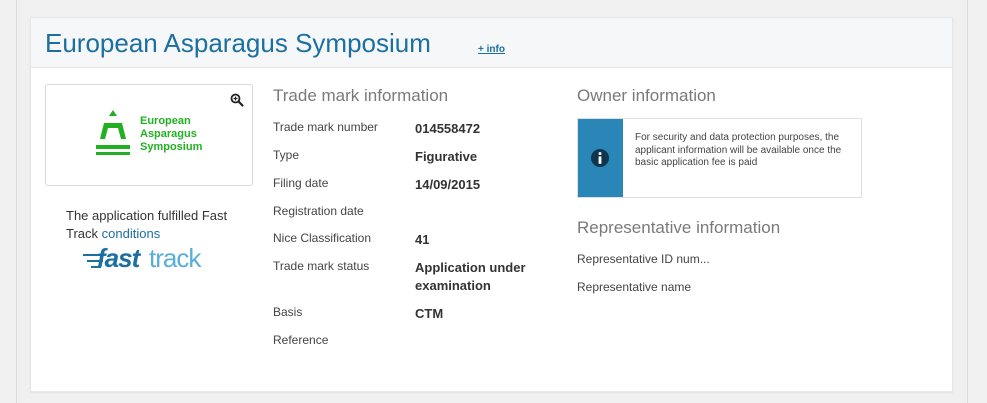 The width and height of the screenshot is (987, 403). I want to click on mark-logo: European Asparagus Symposium, so click(159, 134).